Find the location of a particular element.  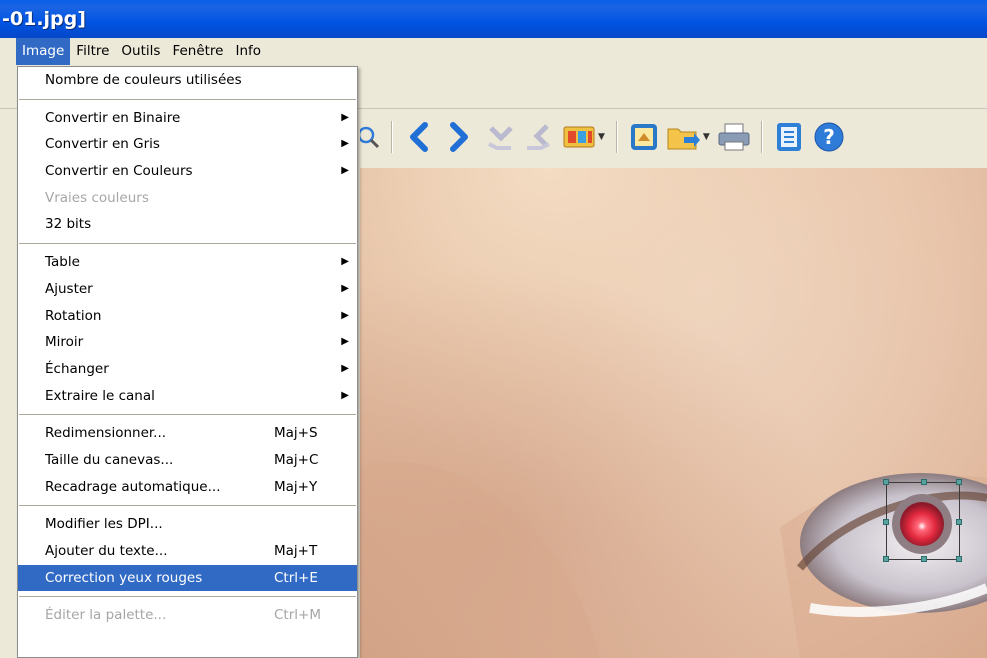

open-dropdown-icon: ▼ is located at coordinates (706, 137).